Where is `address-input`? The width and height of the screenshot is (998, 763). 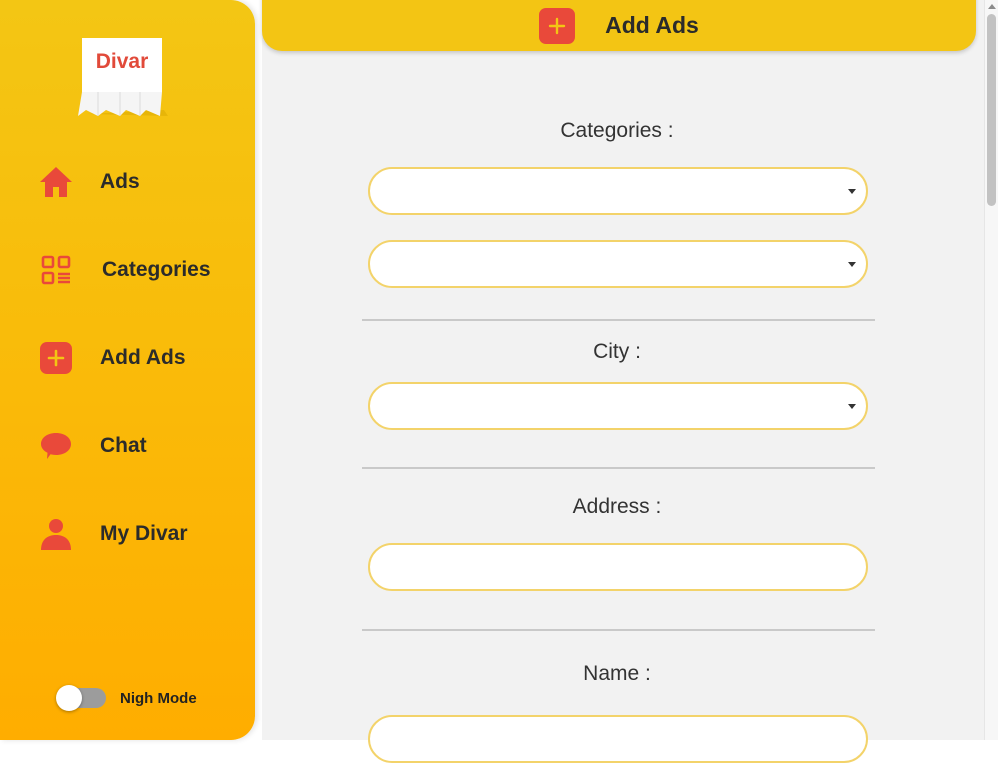 address-input is located at coordinates (618, 567).